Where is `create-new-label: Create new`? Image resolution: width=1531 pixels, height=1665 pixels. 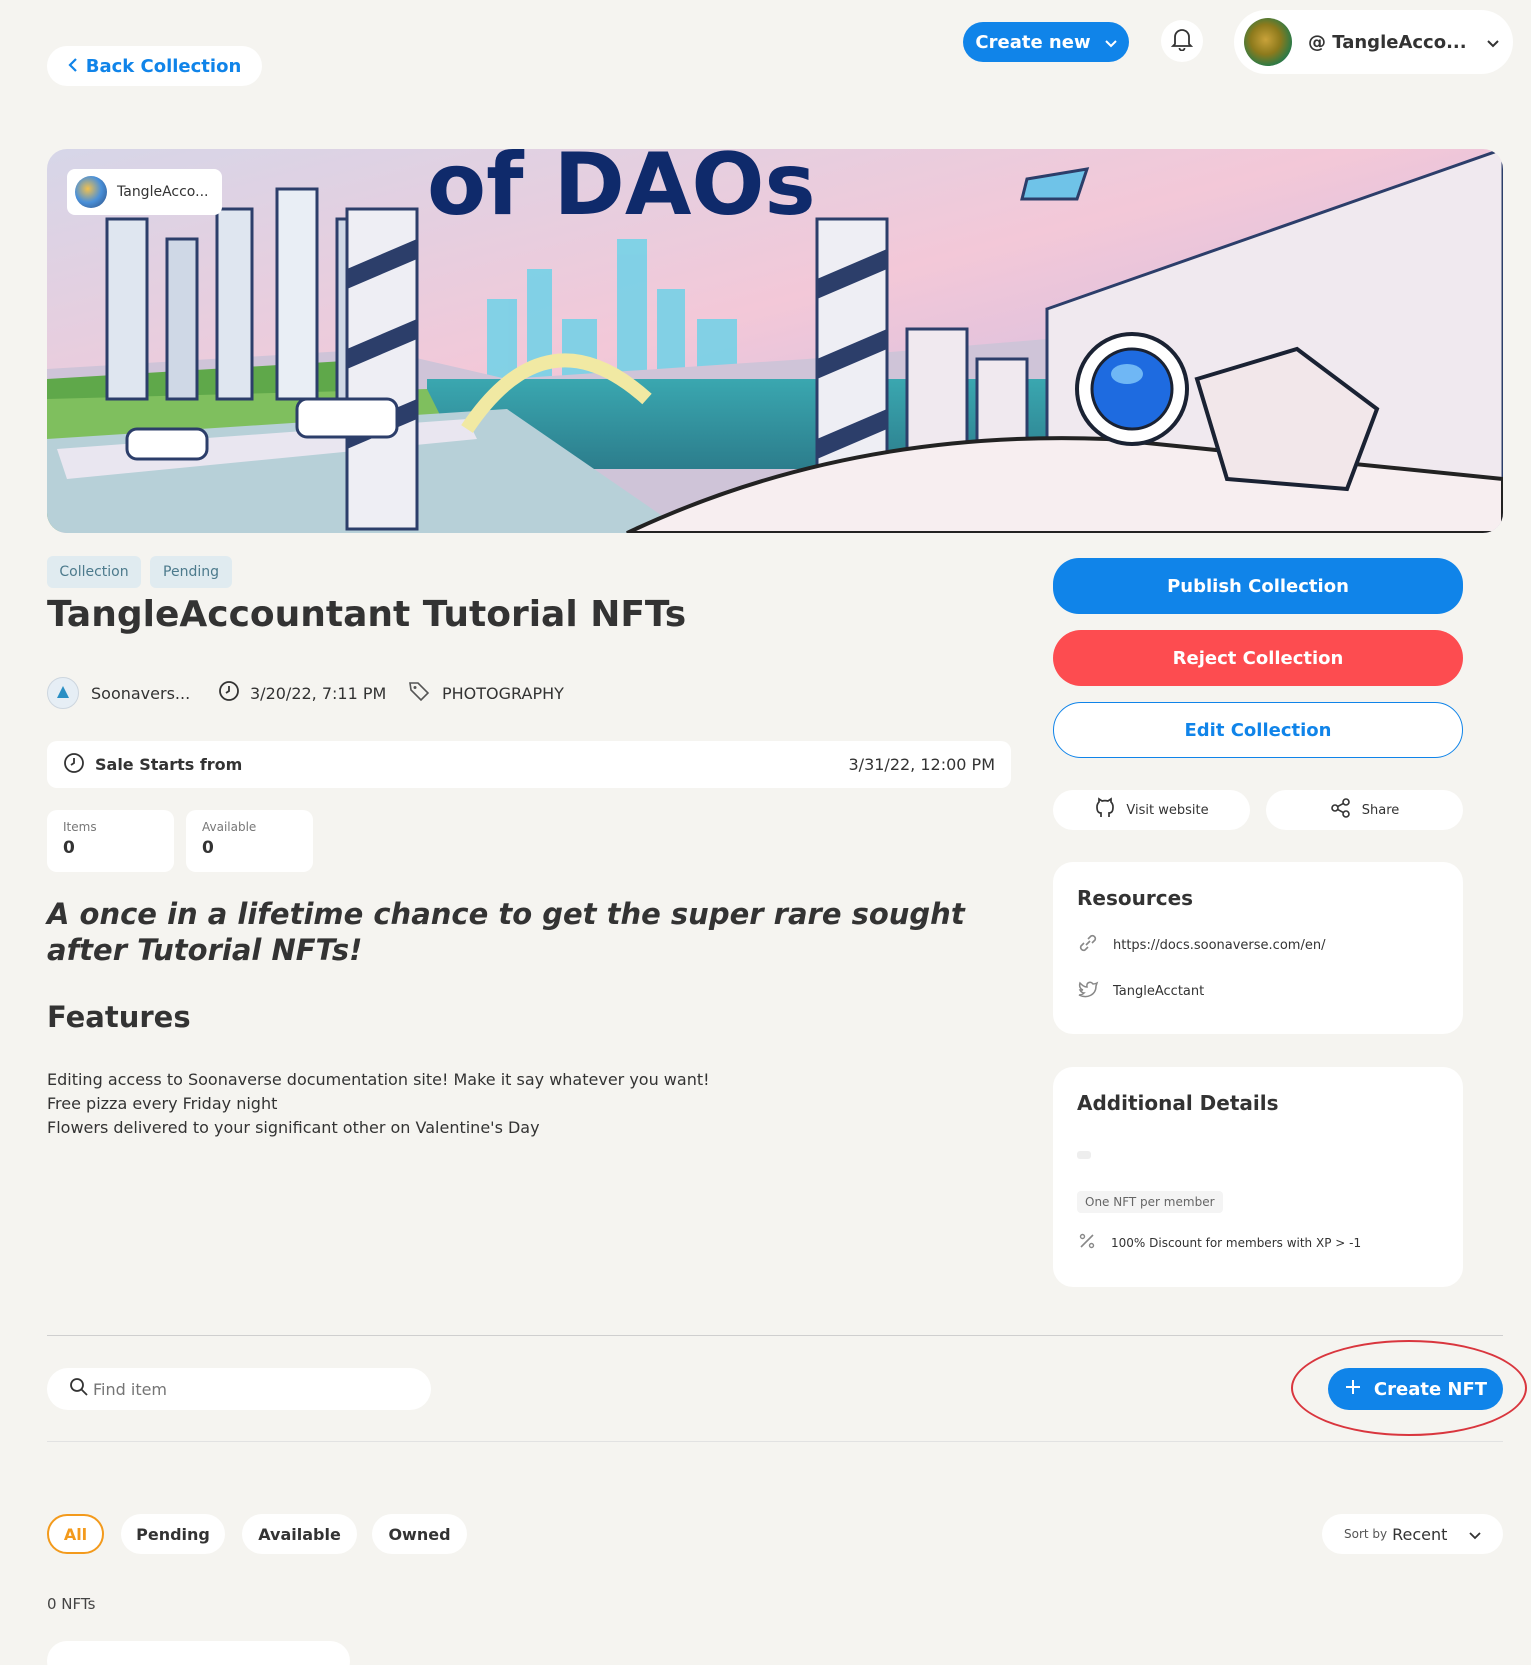 create-new-label: Create new is located at coordinates (1033, 42).